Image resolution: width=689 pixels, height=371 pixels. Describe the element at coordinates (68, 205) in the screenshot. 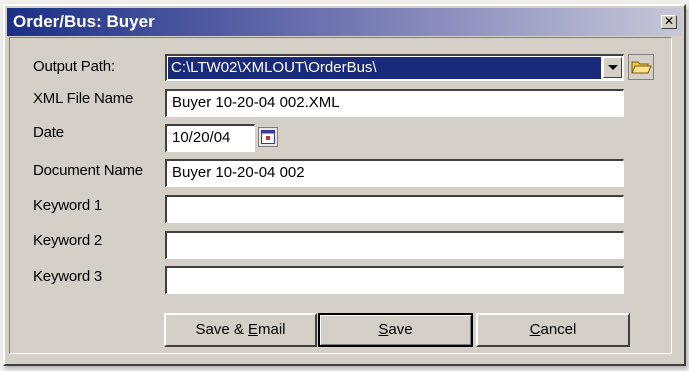

I see `keyword-1-label: Keyword 1` at that location.